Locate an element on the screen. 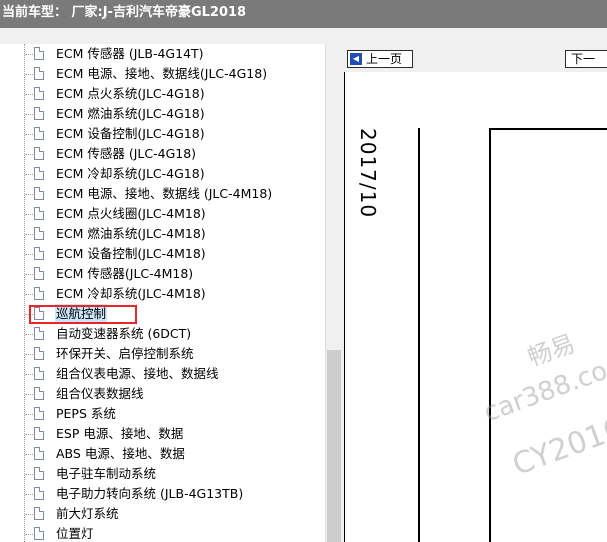 The width and height of the screenshot is (607, 542). tree-item: 组合仪表电源、接地、数据线 is located at coordinates (162, 374).